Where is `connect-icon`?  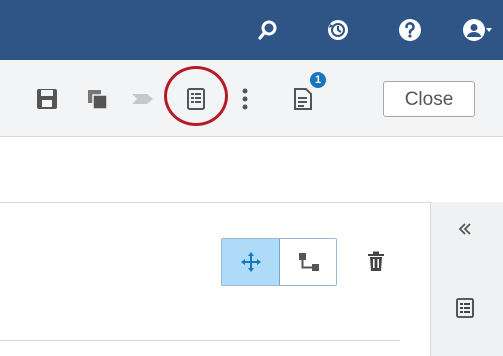 connect-icon is located at coordinates (309, 262).